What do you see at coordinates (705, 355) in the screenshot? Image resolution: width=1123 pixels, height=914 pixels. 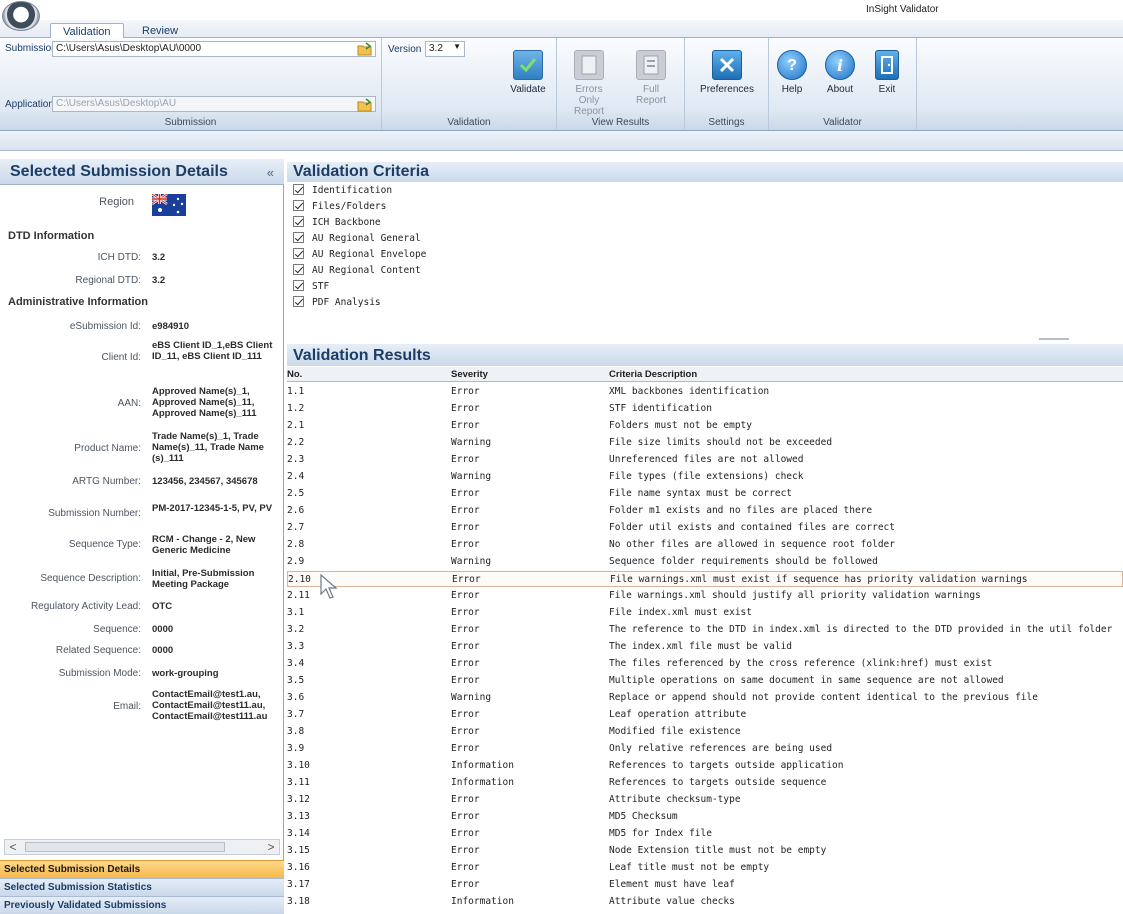 I see `results-title: Validation Results` at bounding box center [705, 355].